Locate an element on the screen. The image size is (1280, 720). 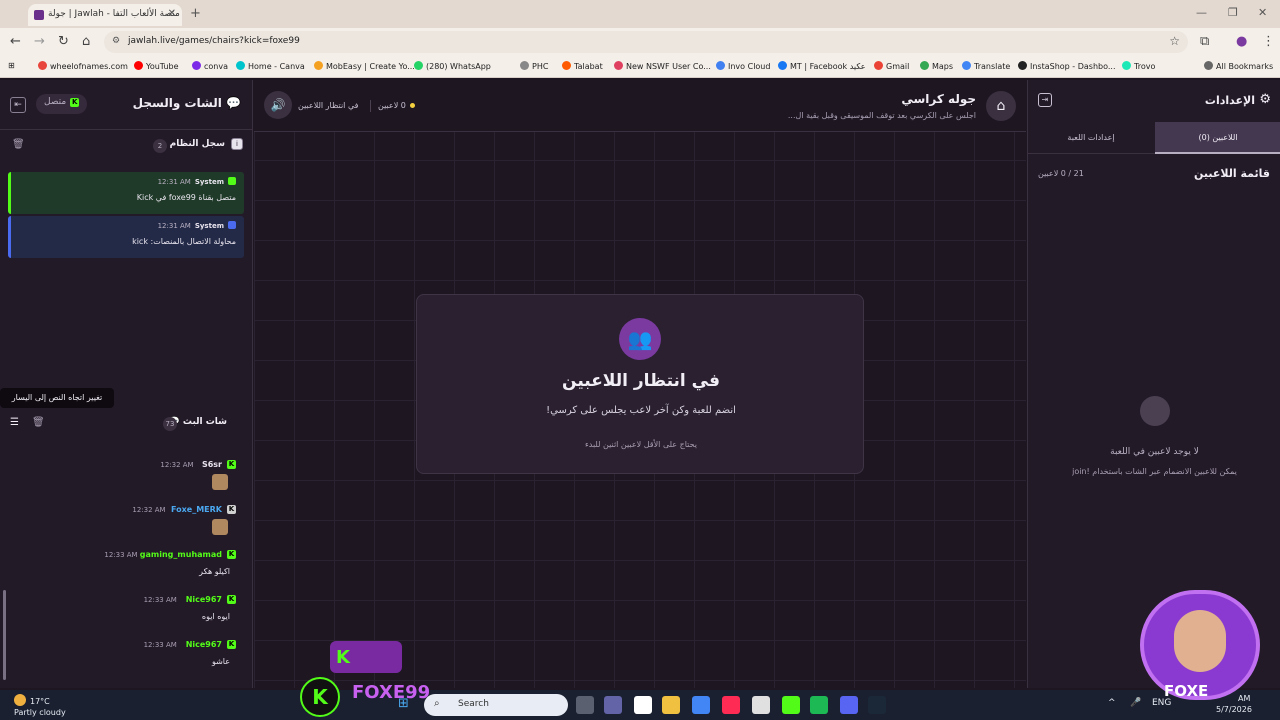
sound-icon: 🔊 is located at coordinates (278, 105).